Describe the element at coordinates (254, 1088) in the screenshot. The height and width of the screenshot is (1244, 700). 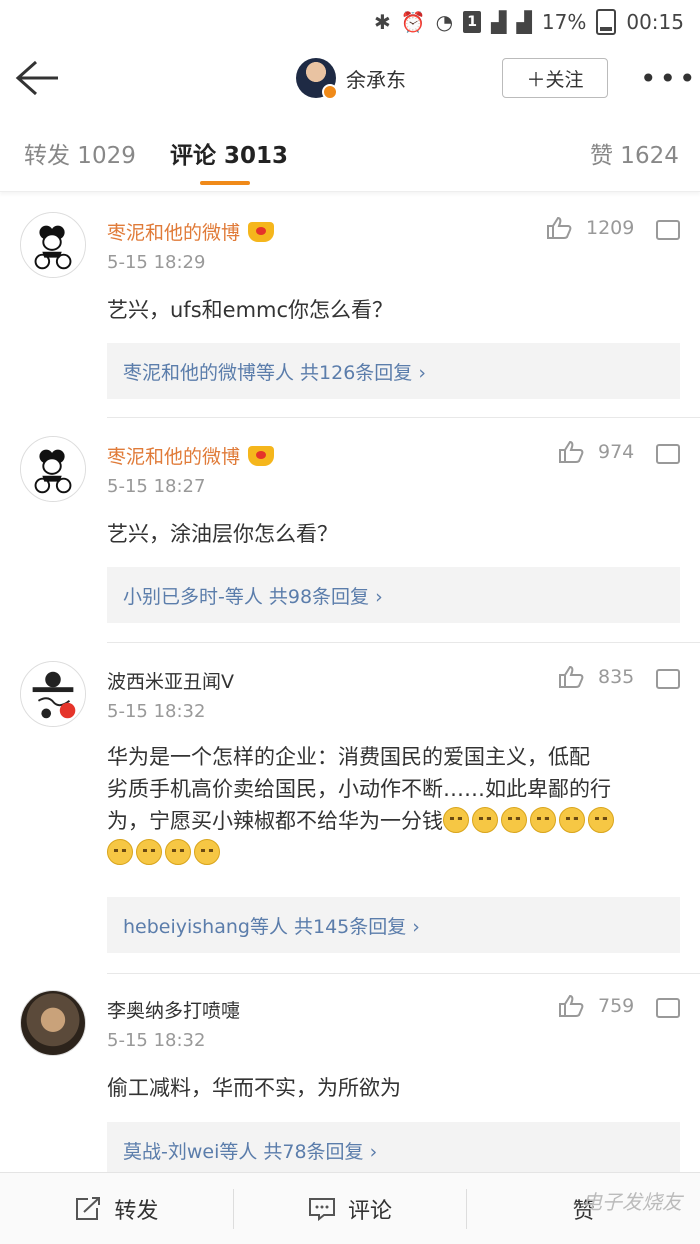
I see `comment-text: 偷工减料，华而不实，为所欲为` at that location.